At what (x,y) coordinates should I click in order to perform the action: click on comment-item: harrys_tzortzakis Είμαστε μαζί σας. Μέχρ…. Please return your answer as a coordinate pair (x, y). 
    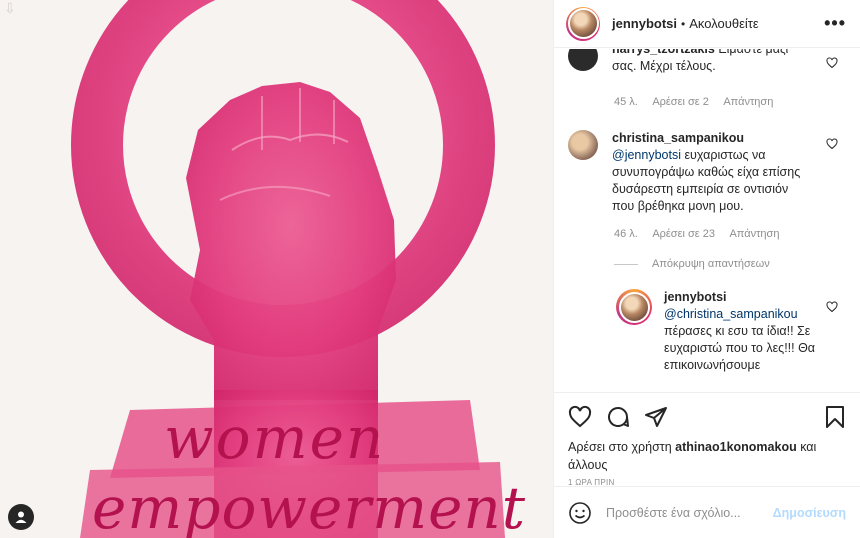
    Looking at the image, I should click on (707, 62).